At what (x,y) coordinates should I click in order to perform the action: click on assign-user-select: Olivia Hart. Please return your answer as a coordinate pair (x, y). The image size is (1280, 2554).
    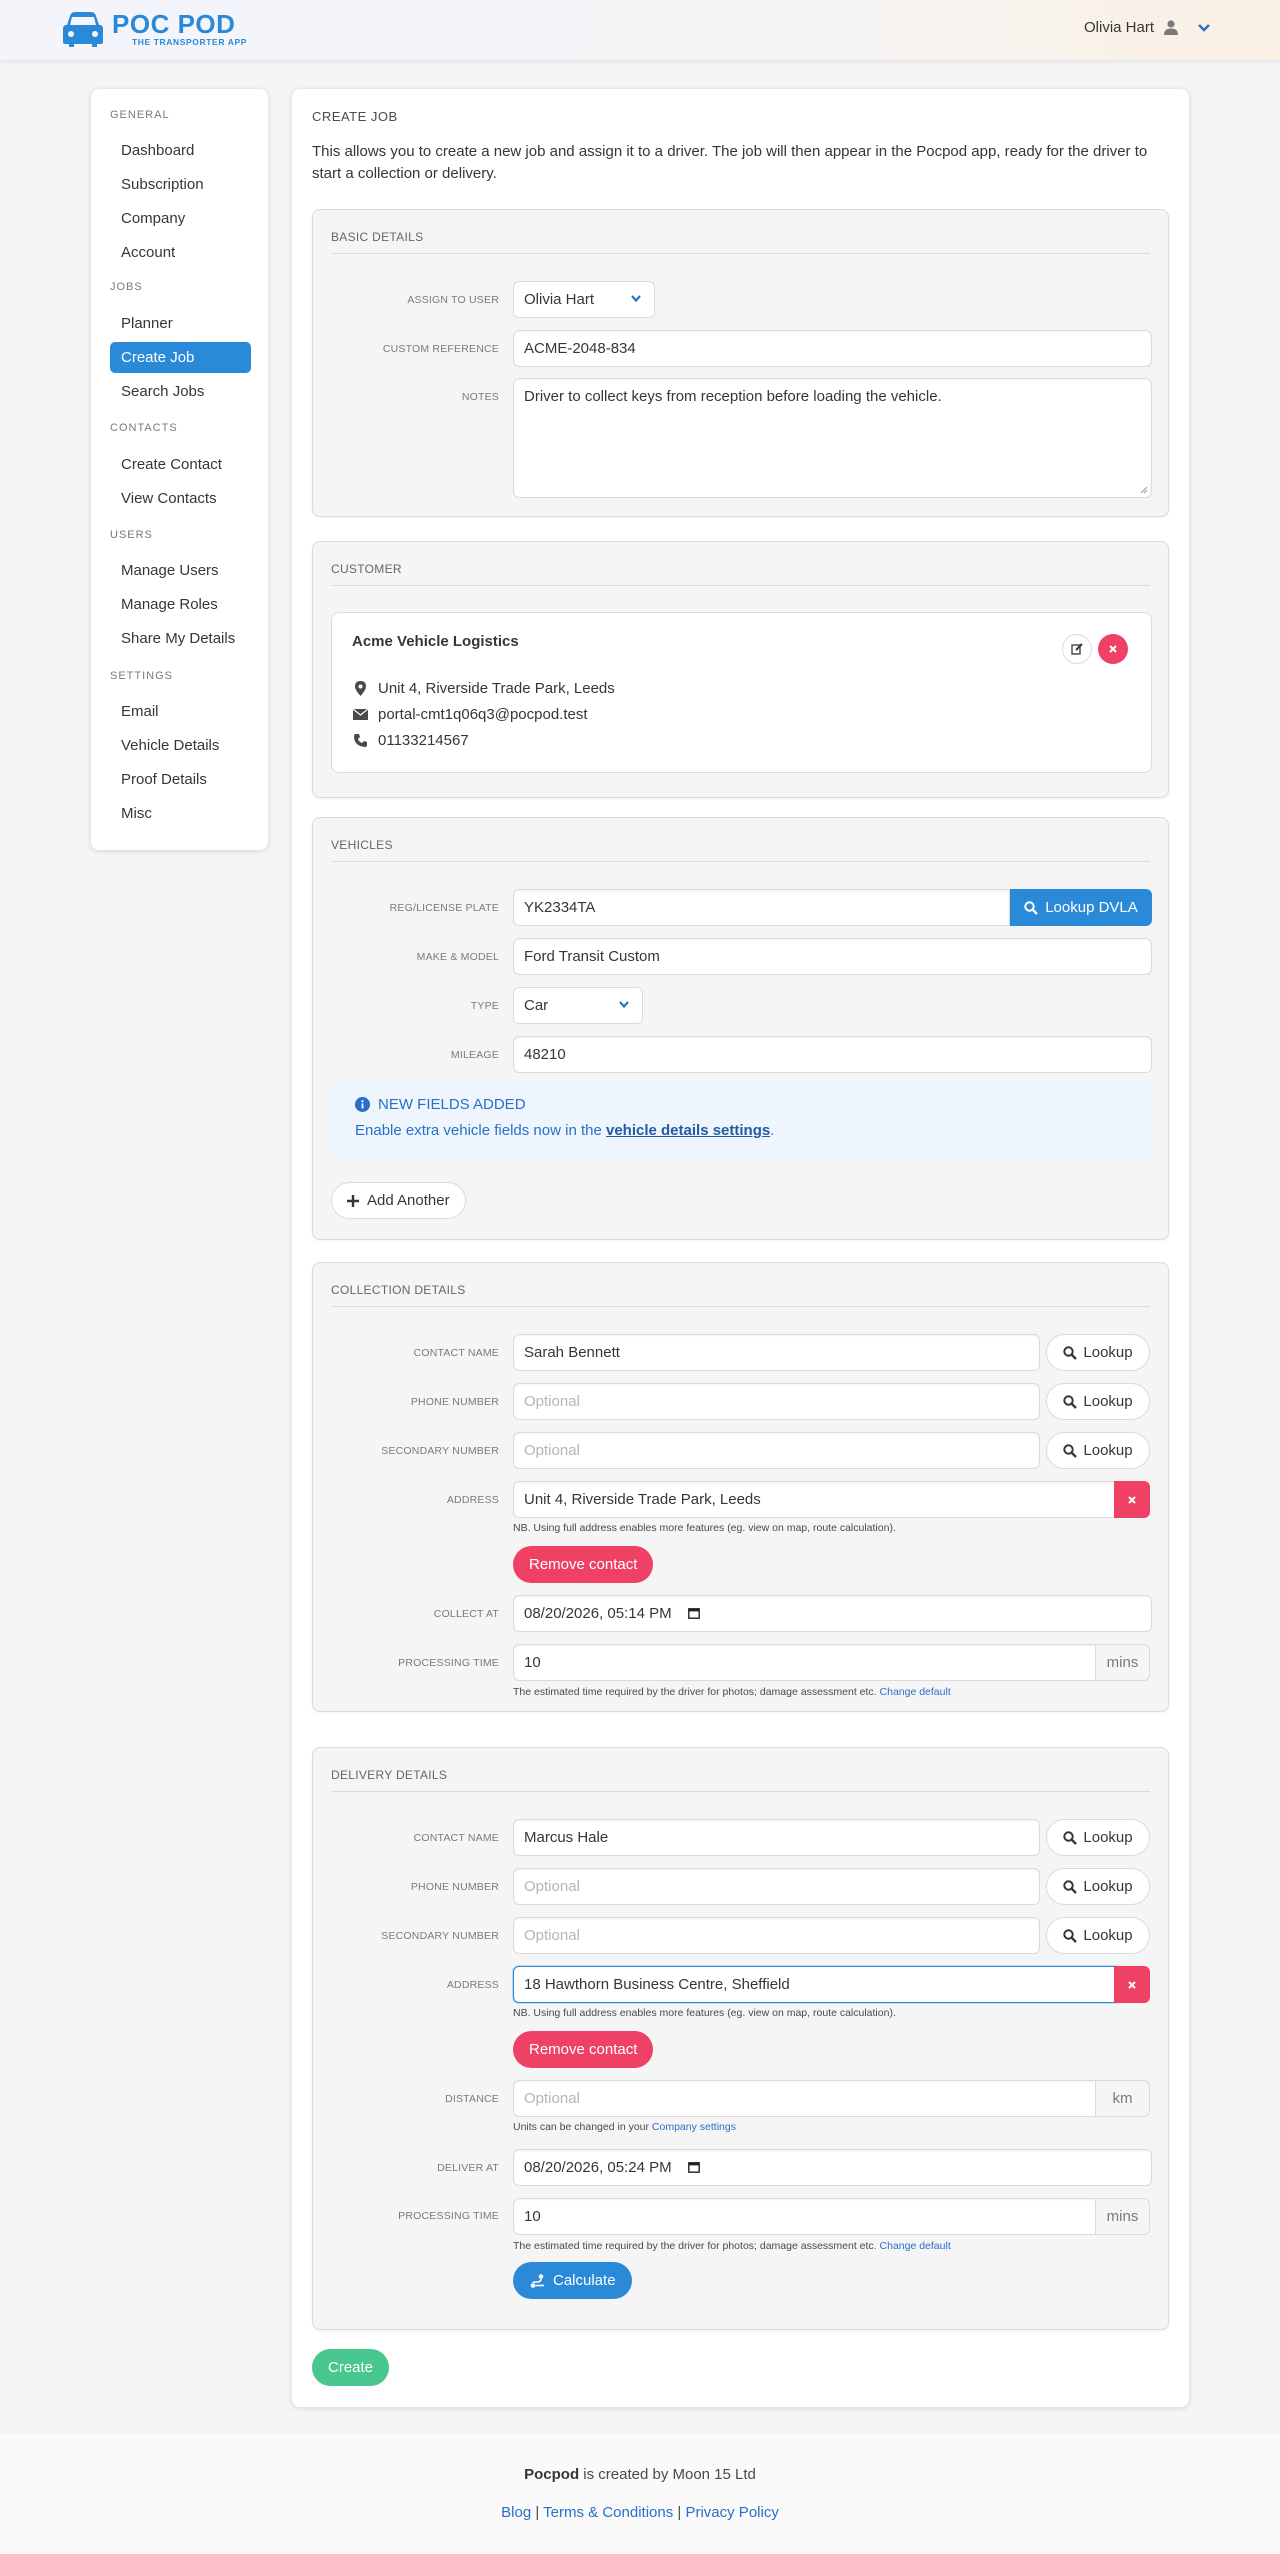
    Looking at the image, I should click on (584, 299).